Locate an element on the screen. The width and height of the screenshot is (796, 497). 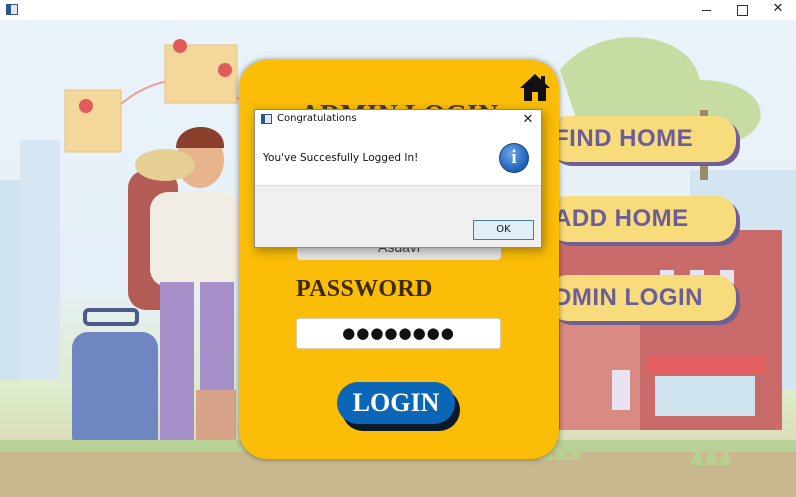
login-button: LOGIN is located at coordinates (396, 403).